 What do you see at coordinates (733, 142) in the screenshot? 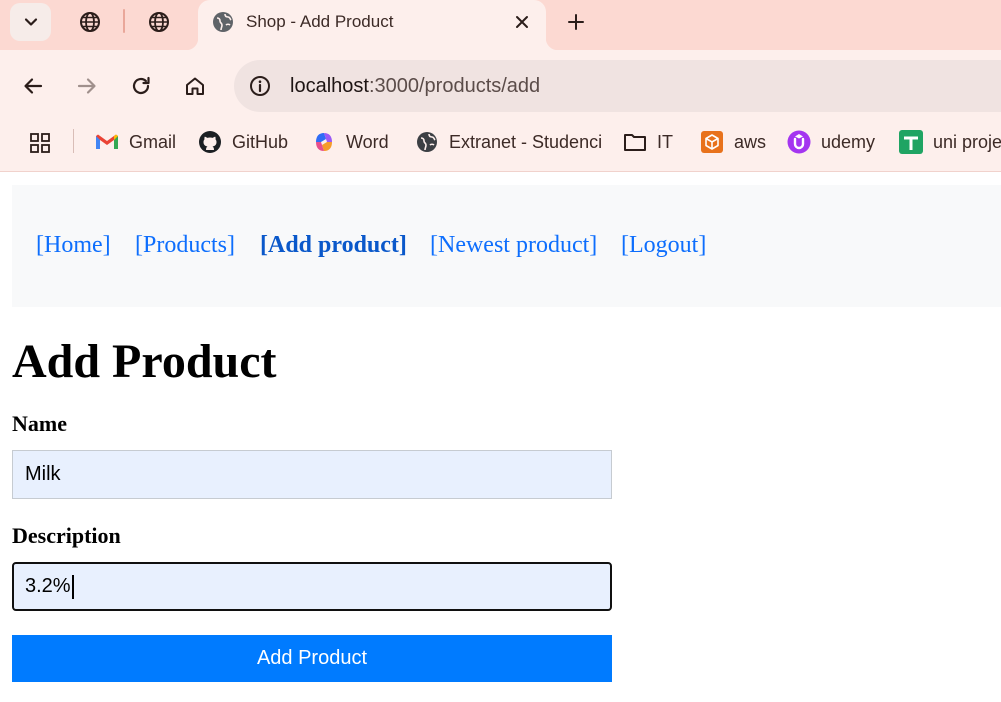
I see `bookmark-aws: aws` at bounding box center [733, 142].